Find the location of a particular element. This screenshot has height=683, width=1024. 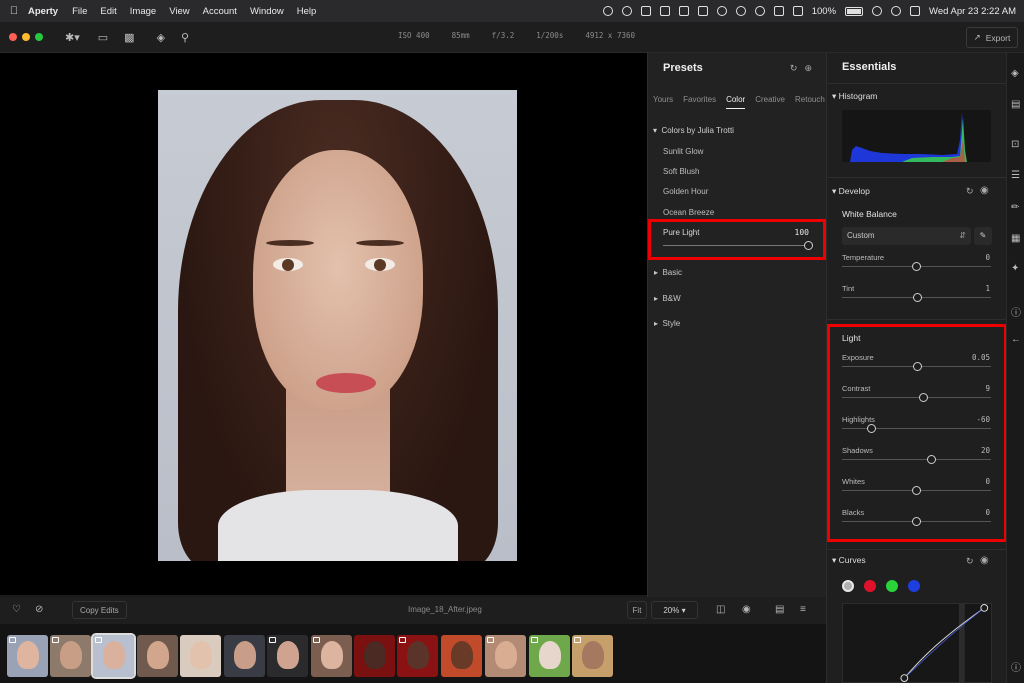

curves-visibility-eye-icon: ◉ is located at coordinates (984, 560).